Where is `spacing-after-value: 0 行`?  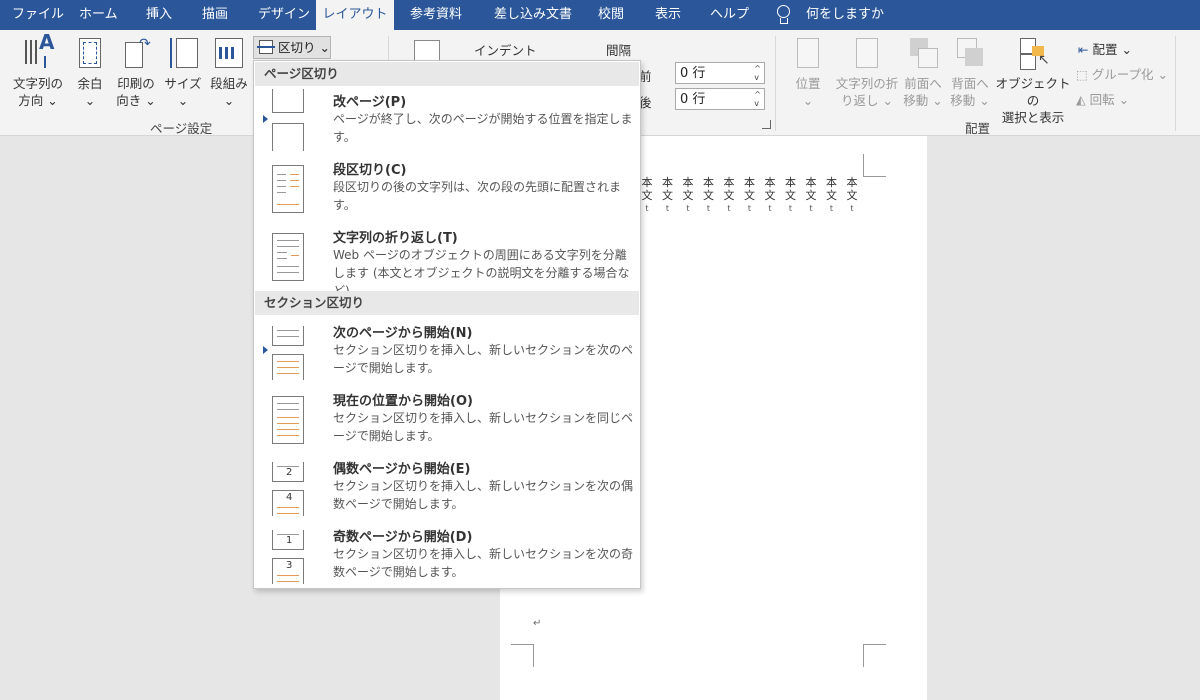 spacing-after-value: 0 行 is located at coordinates (693, 99).